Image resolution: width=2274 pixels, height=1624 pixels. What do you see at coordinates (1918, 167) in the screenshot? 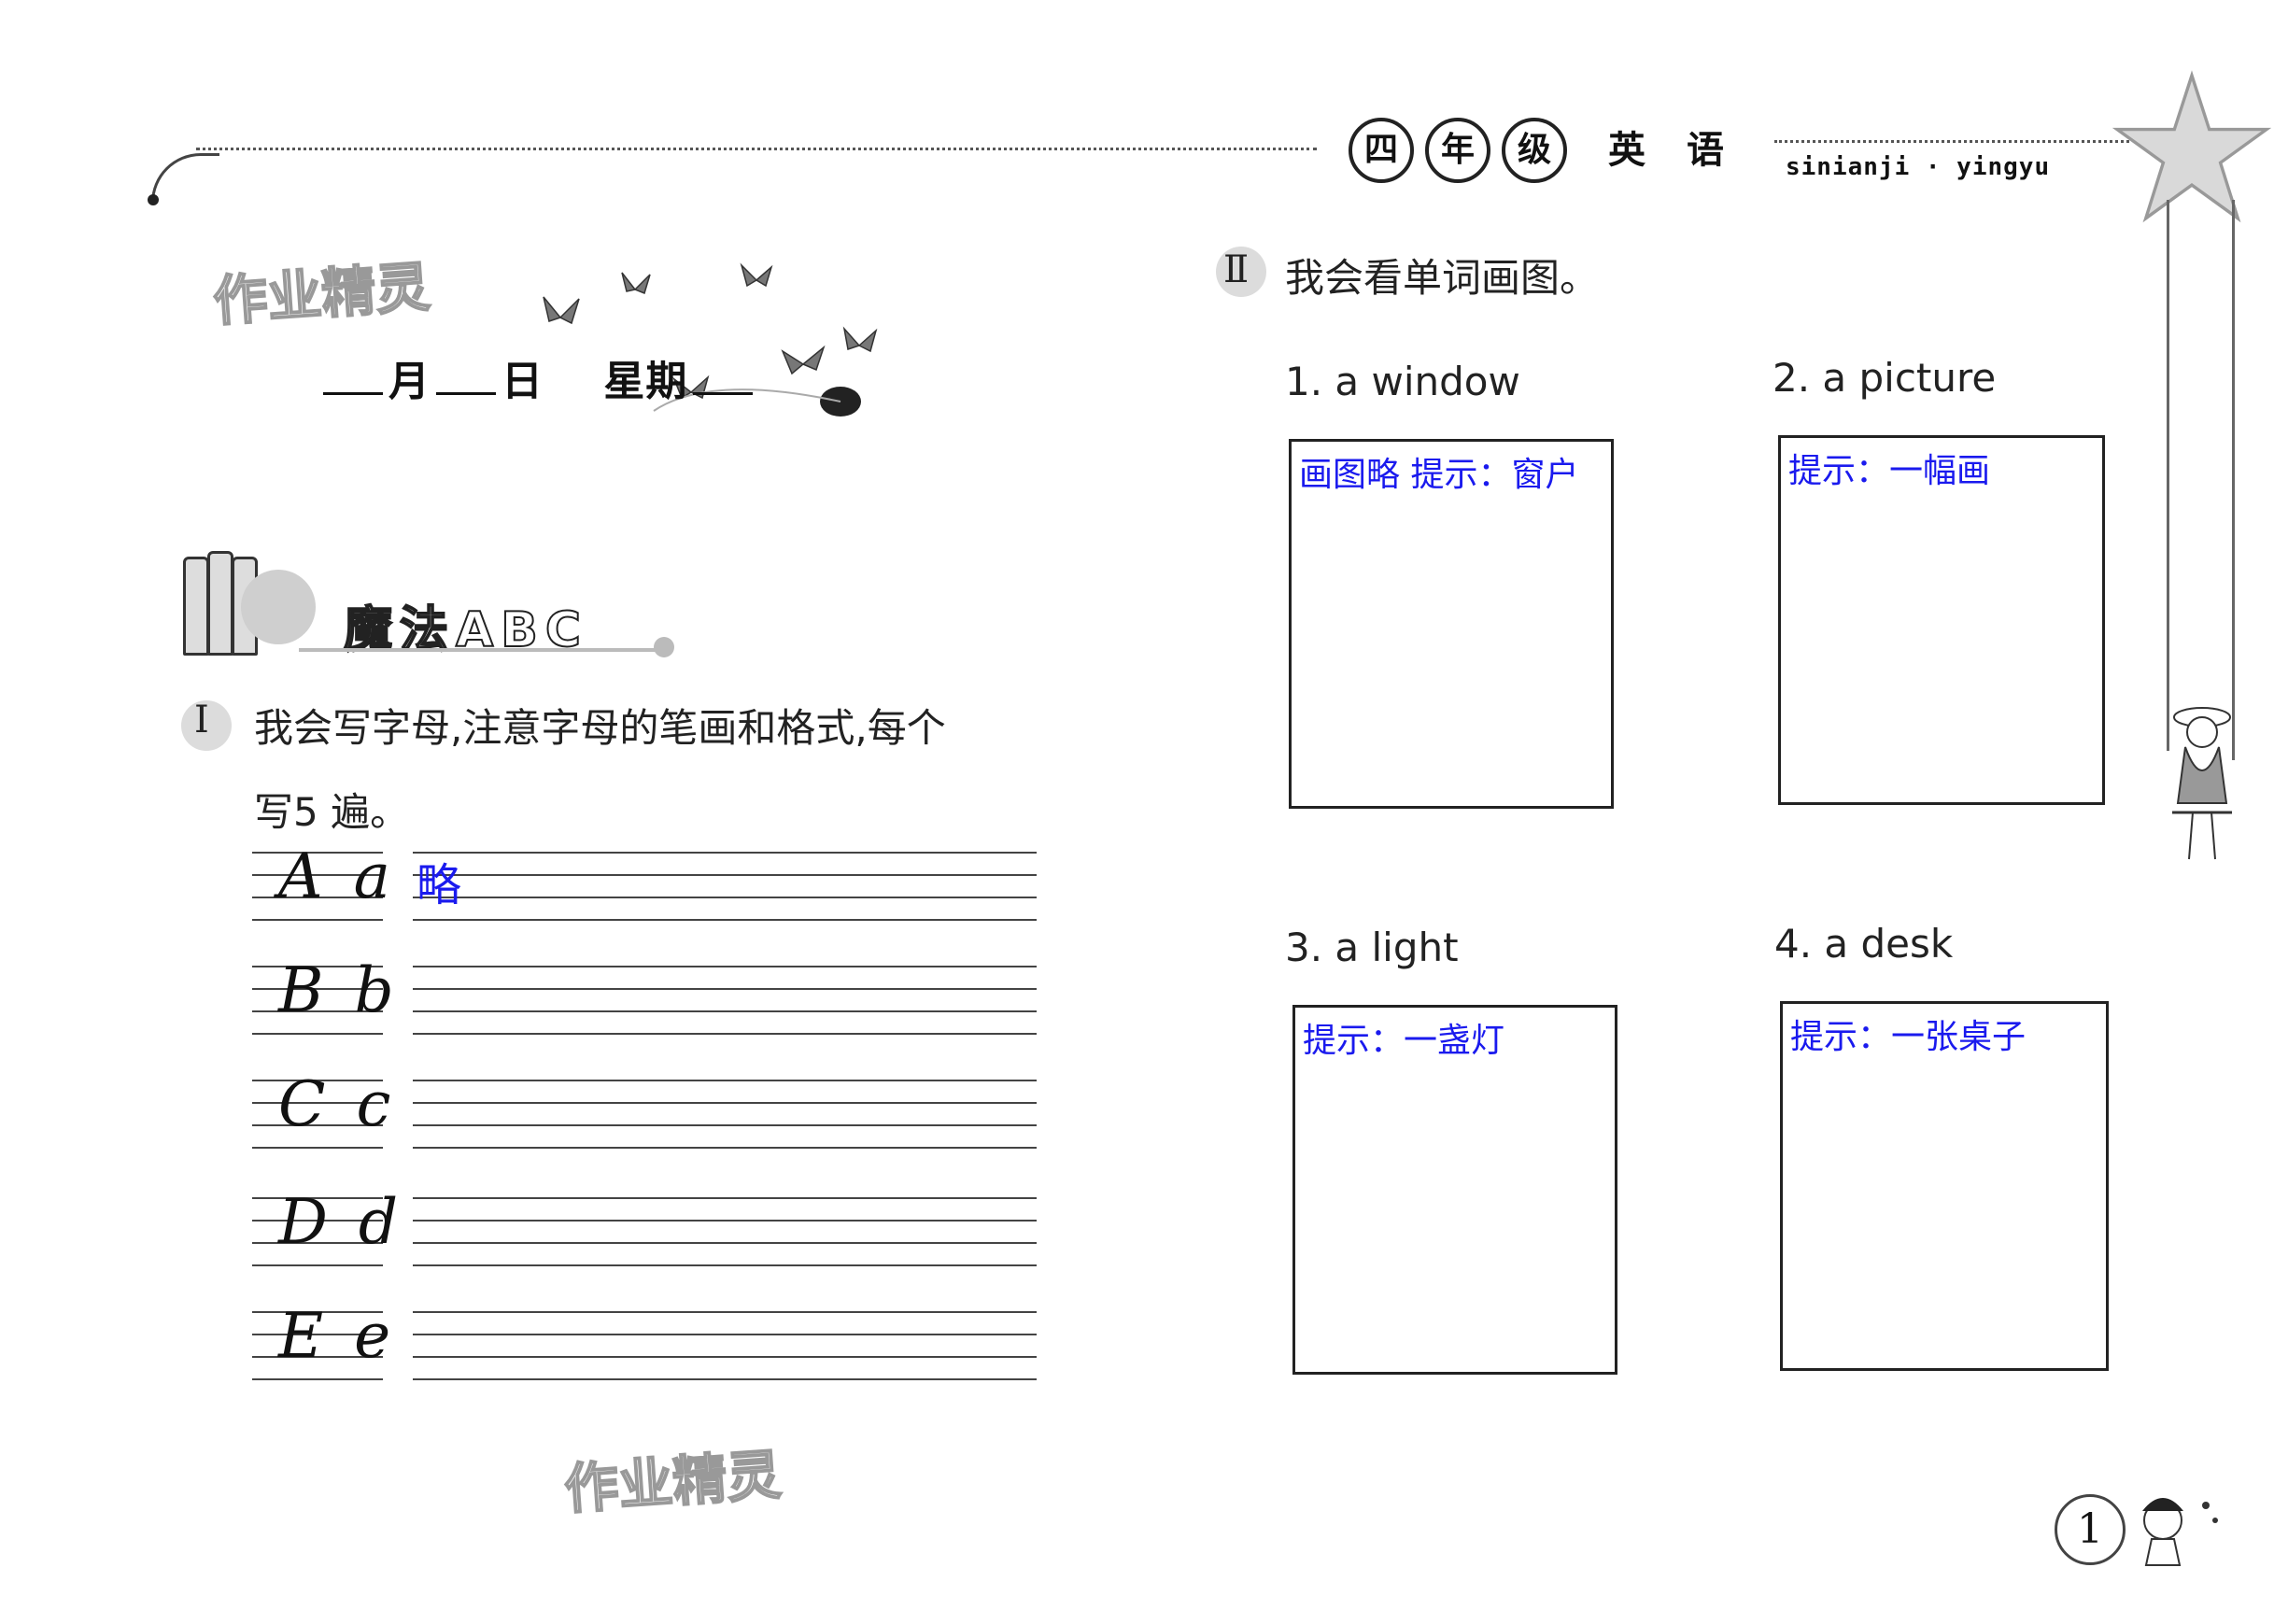
I see `header-pinyin: sinianji · yingyu` at bounding box center [1918, 167].